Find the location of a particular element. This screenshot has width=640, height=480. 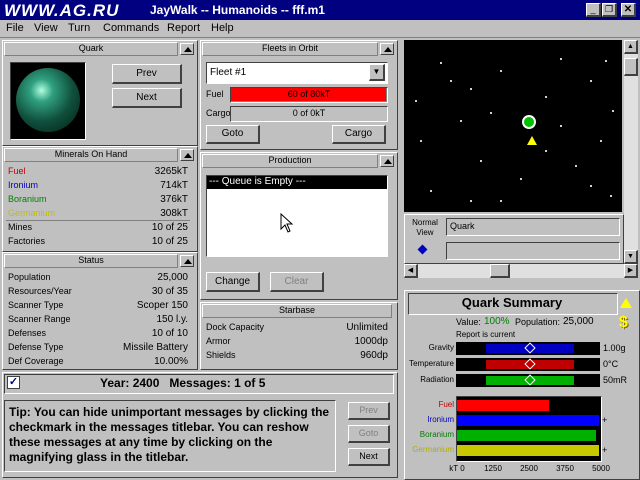

scroll-down-icon: ▼ is located at coordinates (631, 257).